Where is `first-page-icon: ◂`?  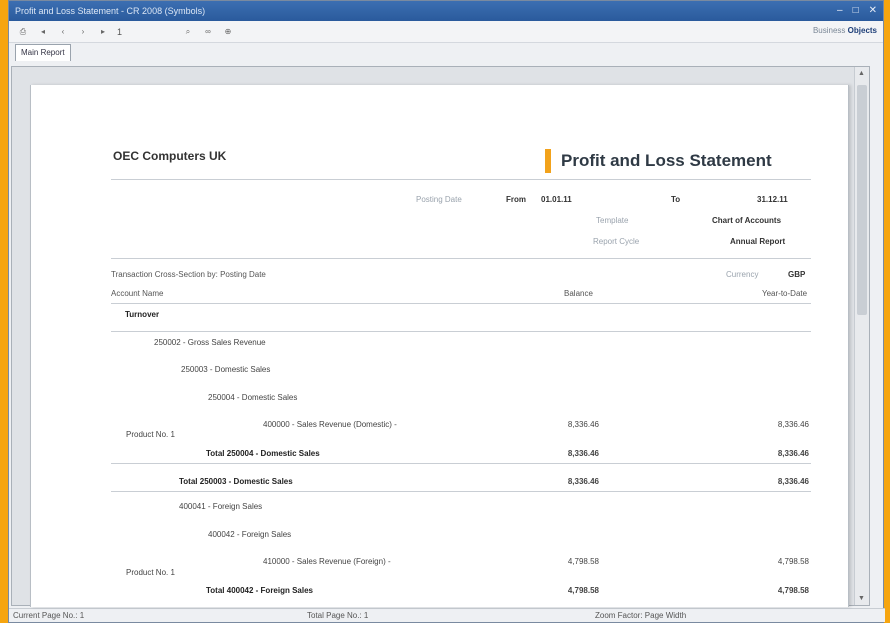
first-page-icon: ◂ is located at coordinates (43, 32).